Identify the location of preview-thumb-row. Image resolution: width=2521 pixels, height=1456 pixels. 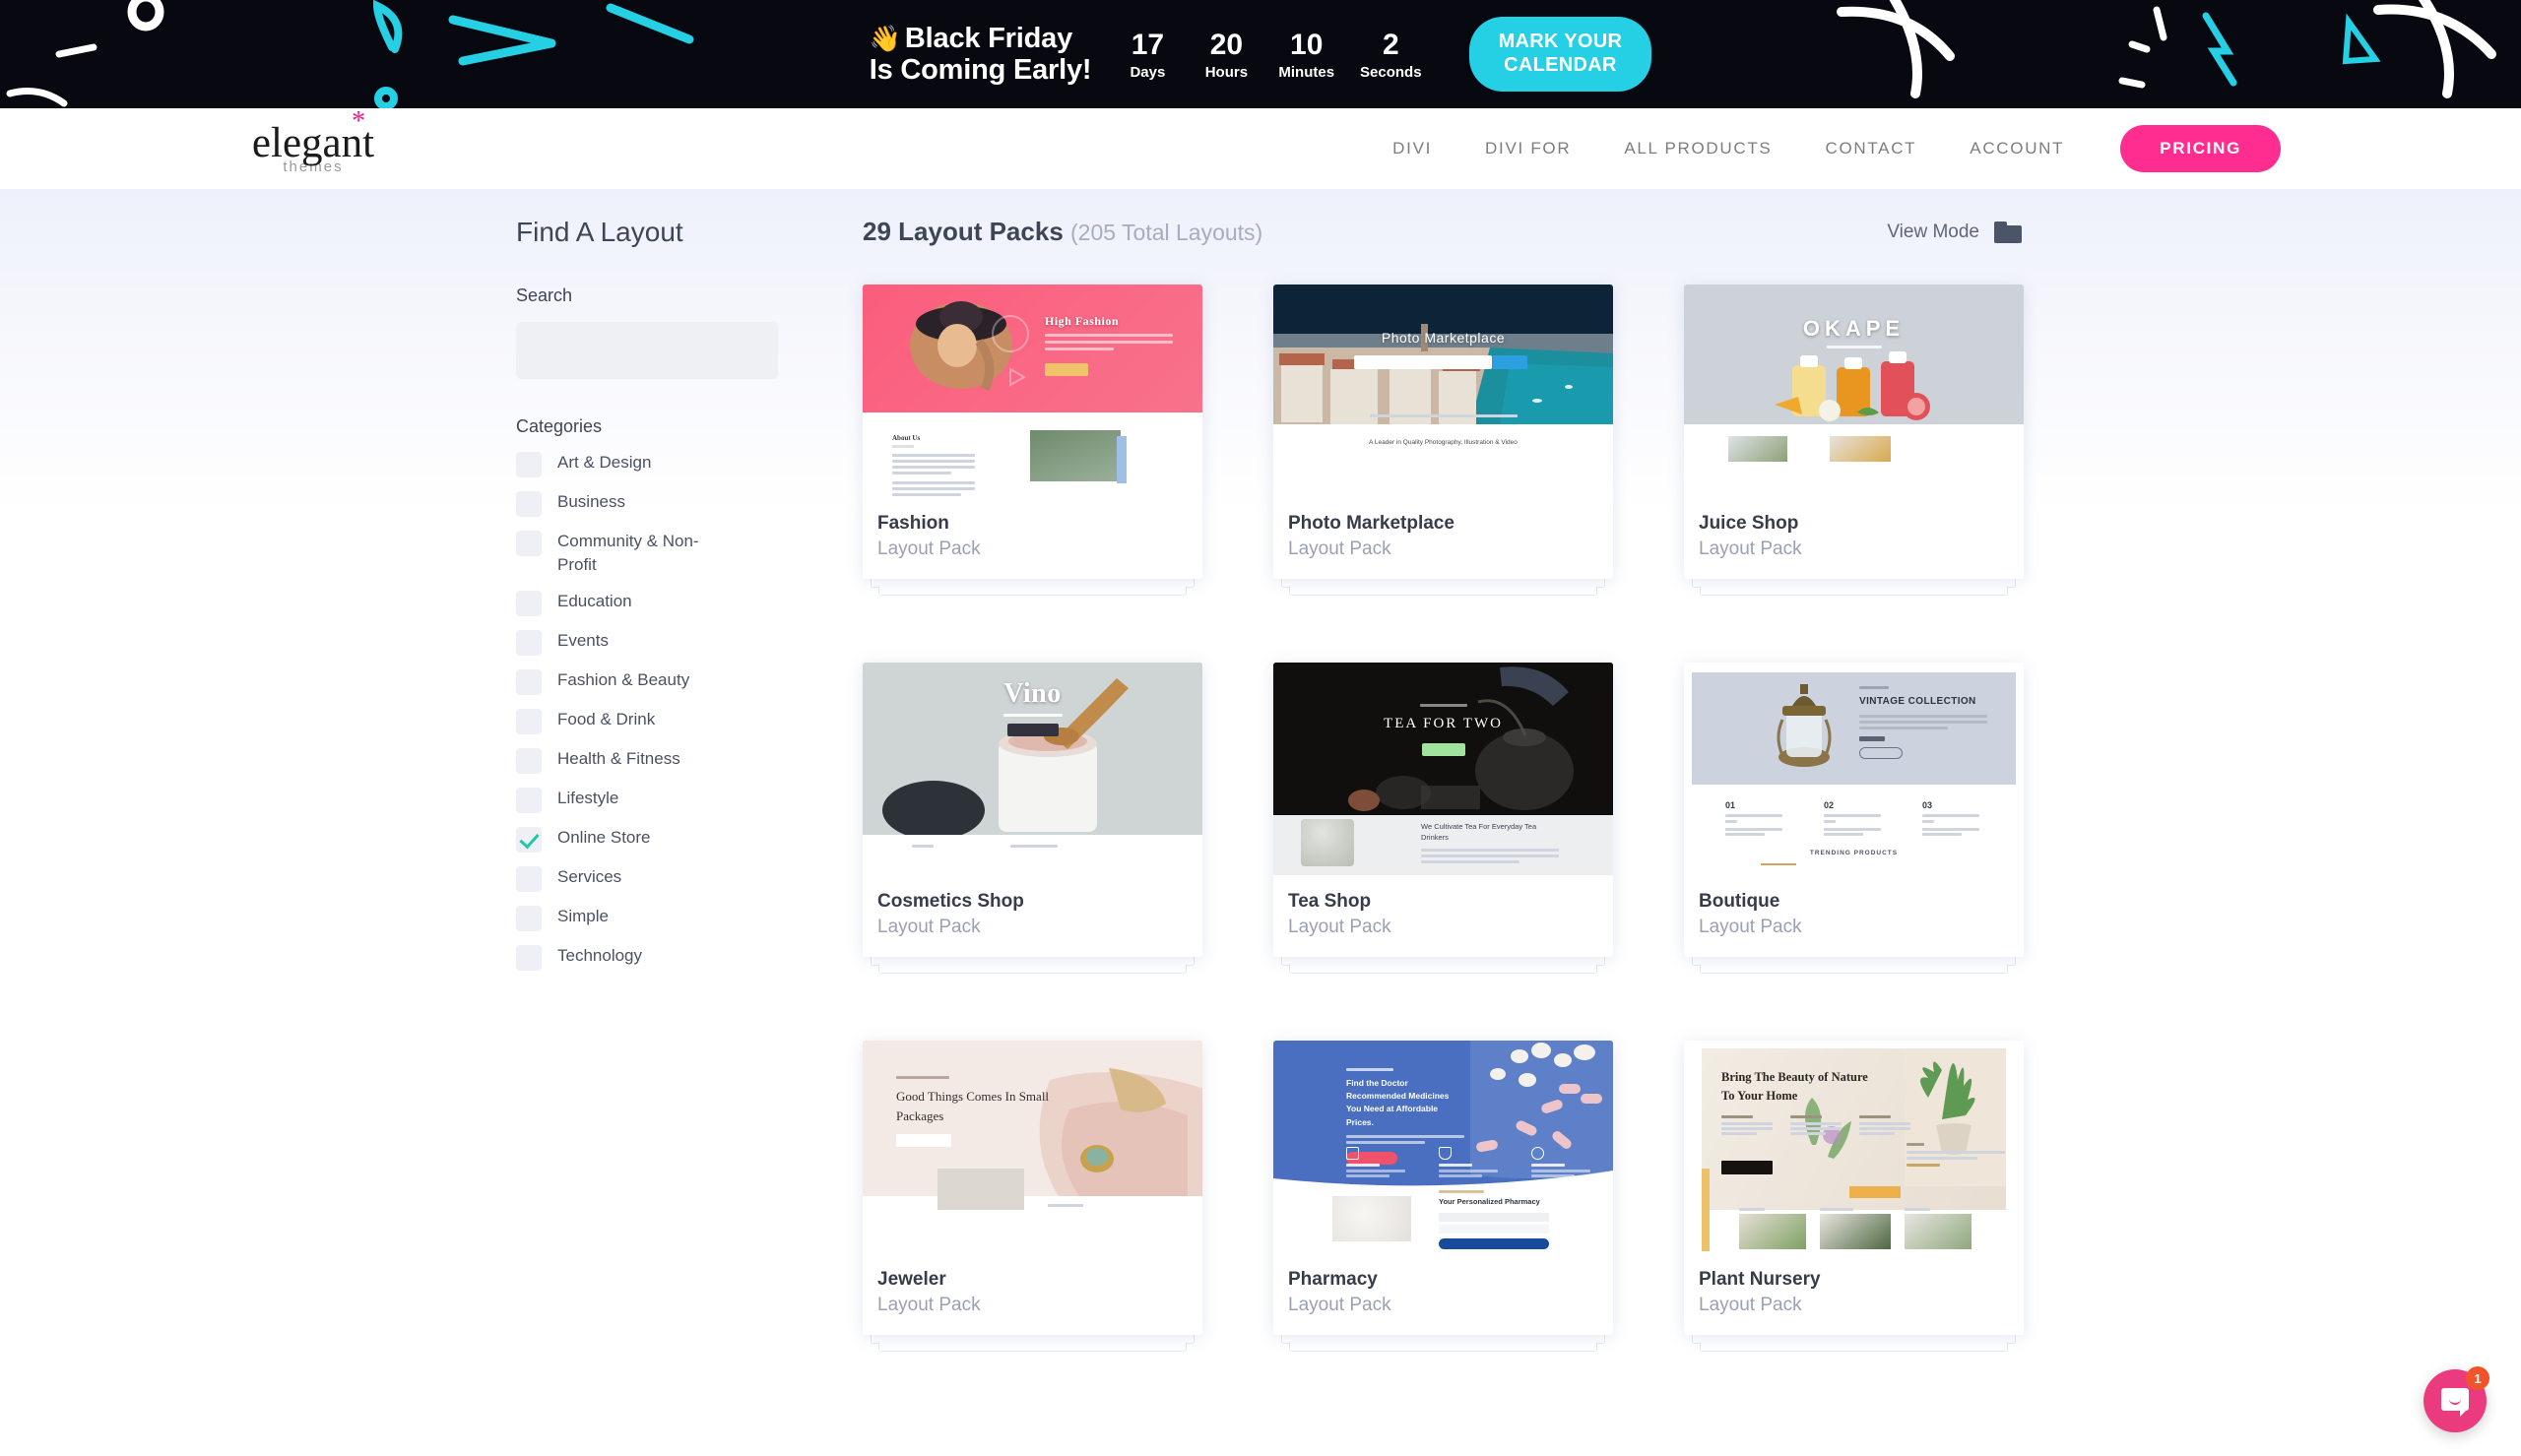
(1855, 1228).